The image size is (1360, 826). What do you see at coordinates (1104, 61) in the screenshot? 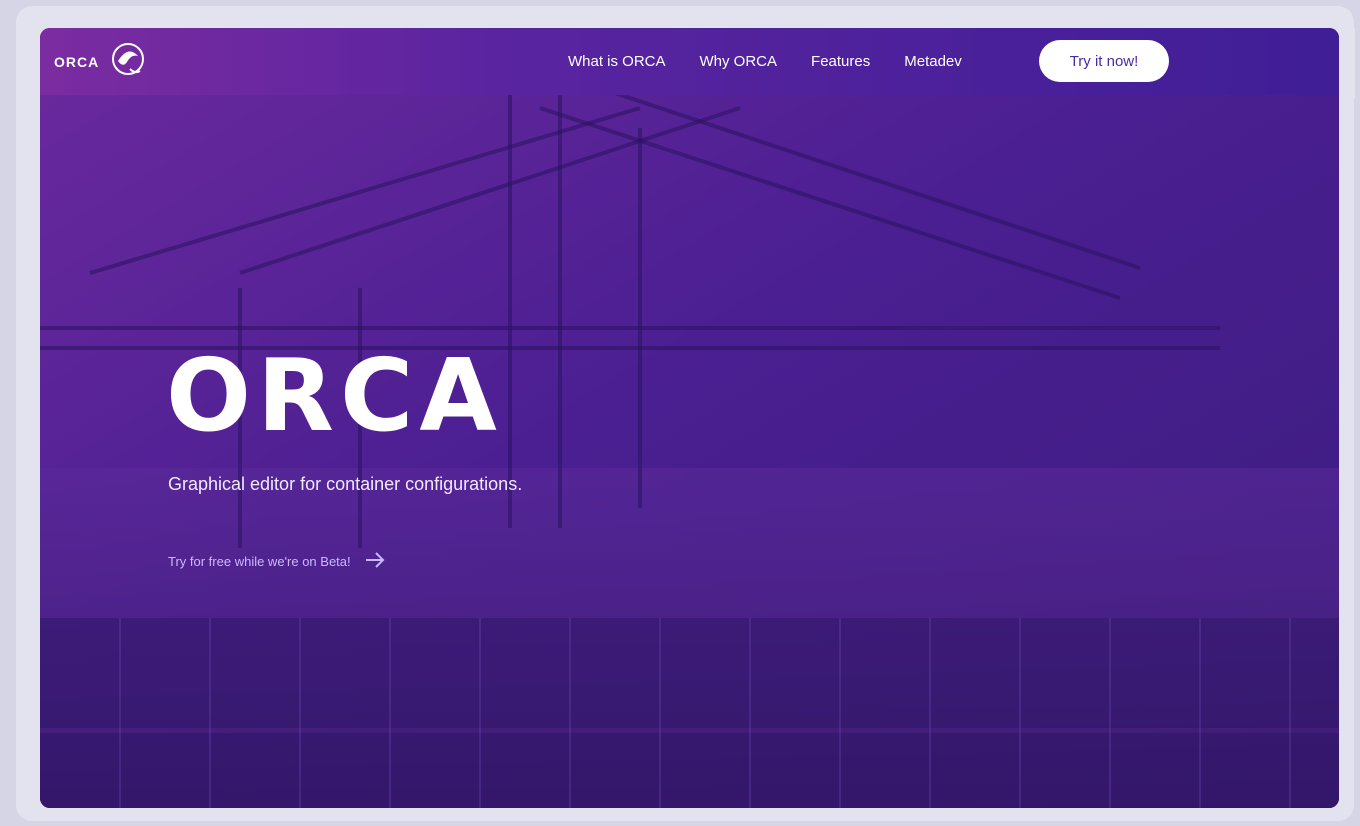
I see `try-it-now-button: Try it now!` at bounding box center [1104, 61].